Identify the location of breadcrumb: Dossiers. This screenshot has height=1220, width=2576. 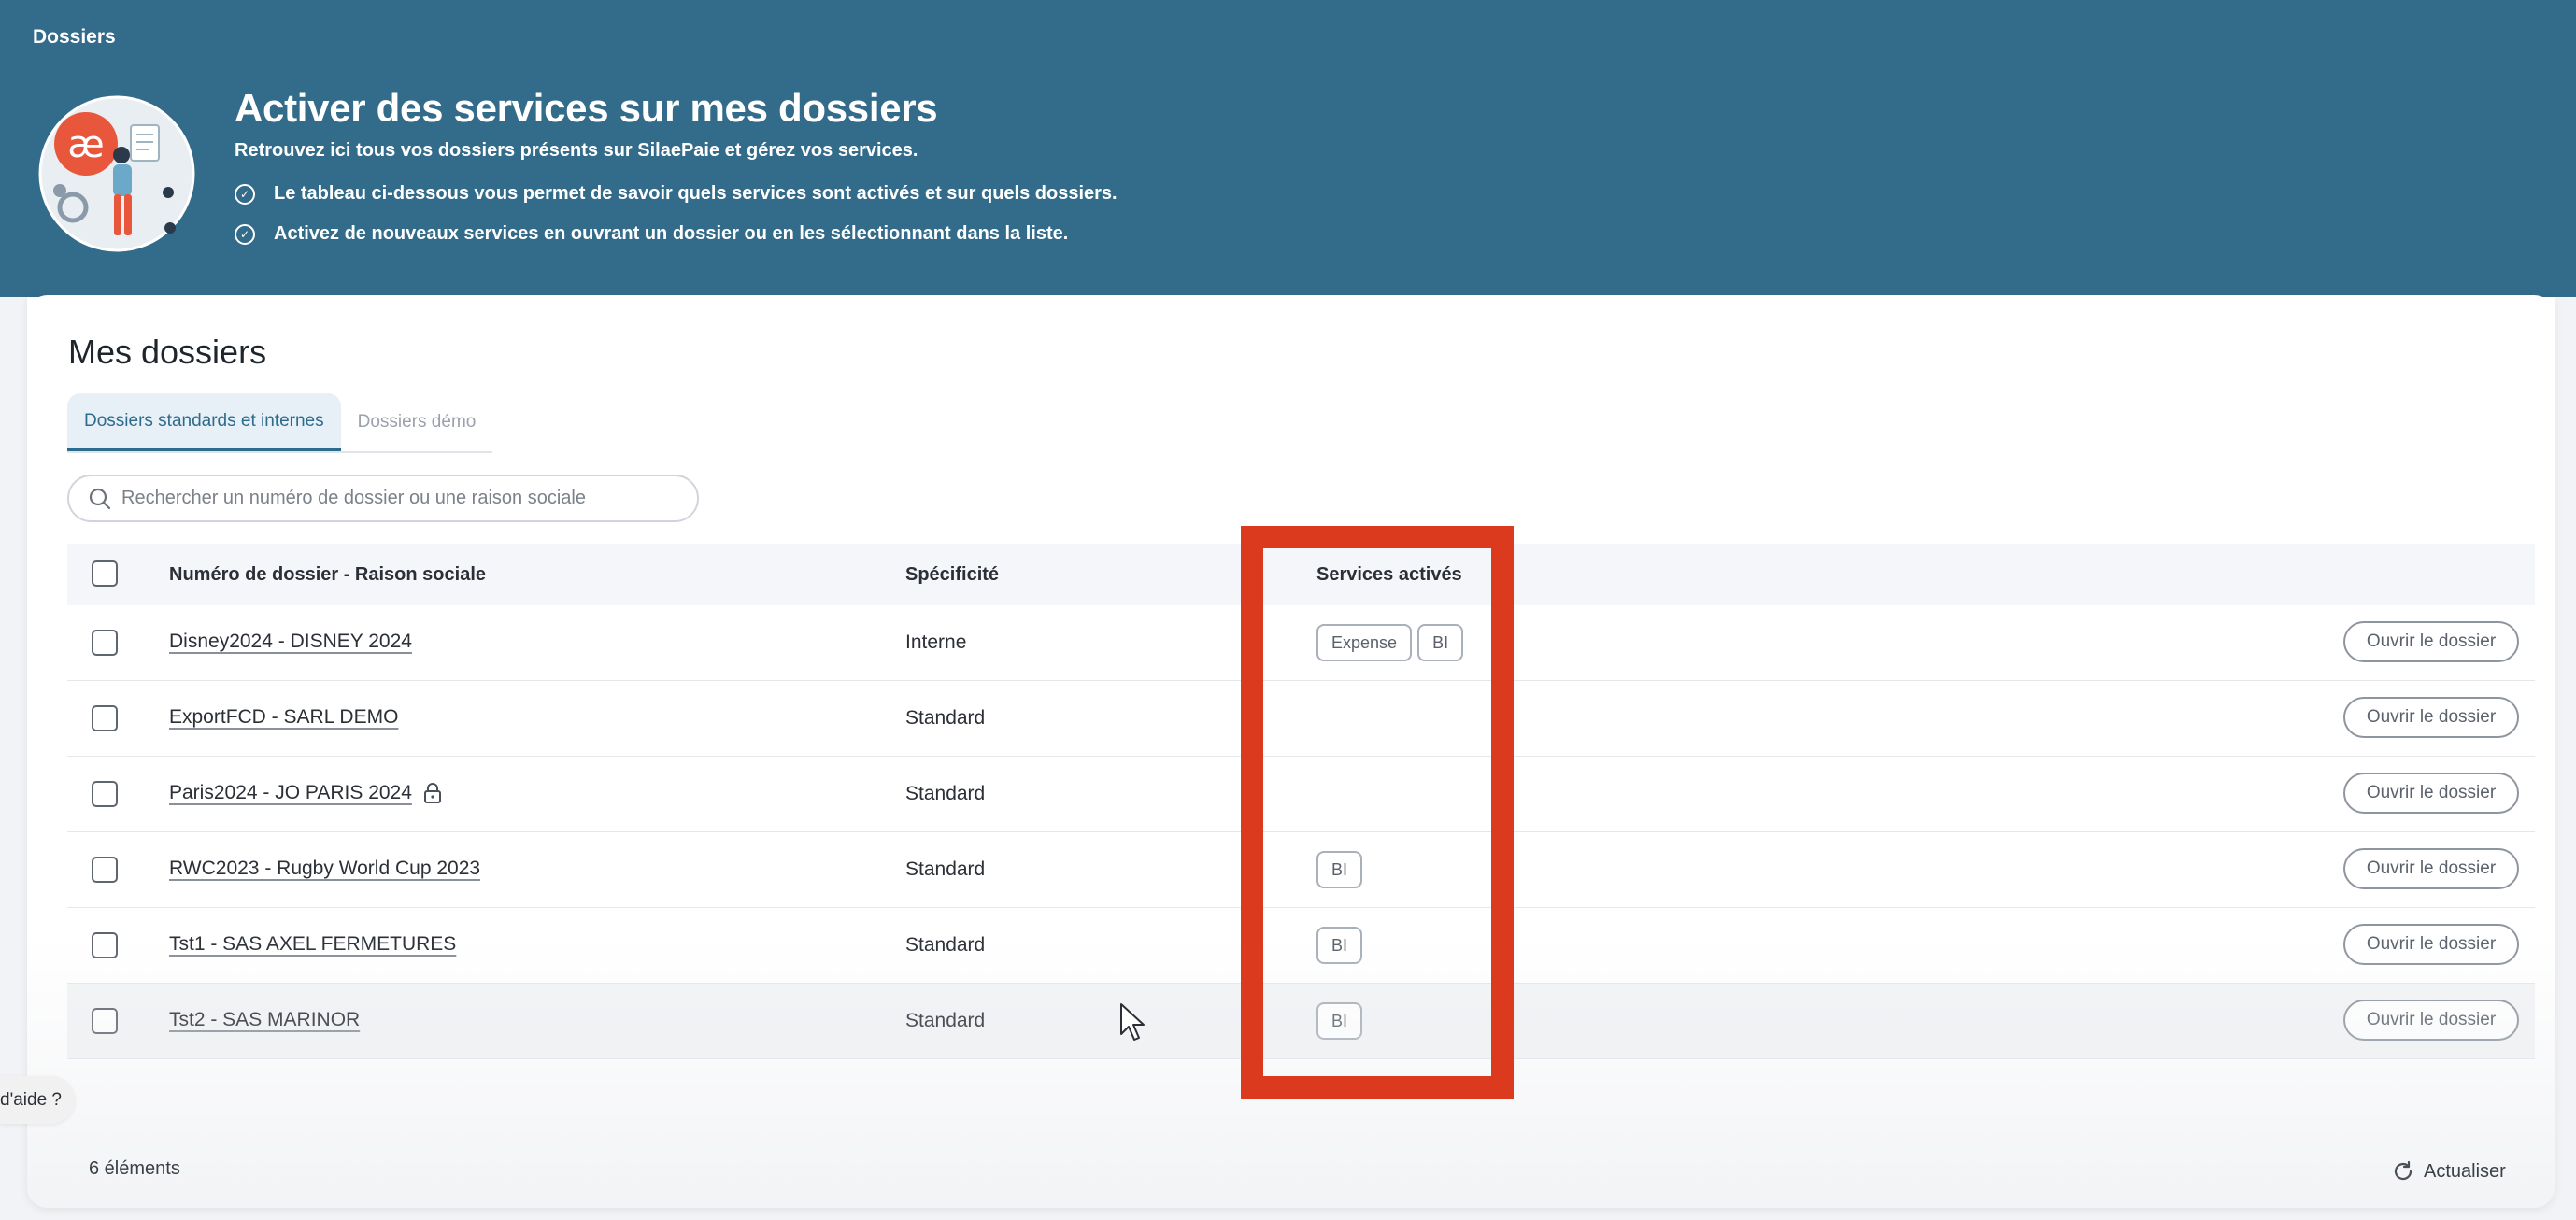
(75, 37).